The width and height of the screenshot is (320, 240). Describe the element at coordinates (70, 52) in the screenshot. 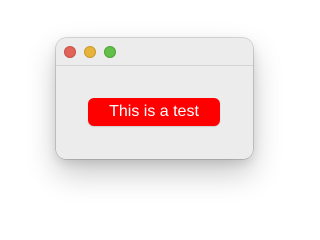

I see `close-button` at that location.